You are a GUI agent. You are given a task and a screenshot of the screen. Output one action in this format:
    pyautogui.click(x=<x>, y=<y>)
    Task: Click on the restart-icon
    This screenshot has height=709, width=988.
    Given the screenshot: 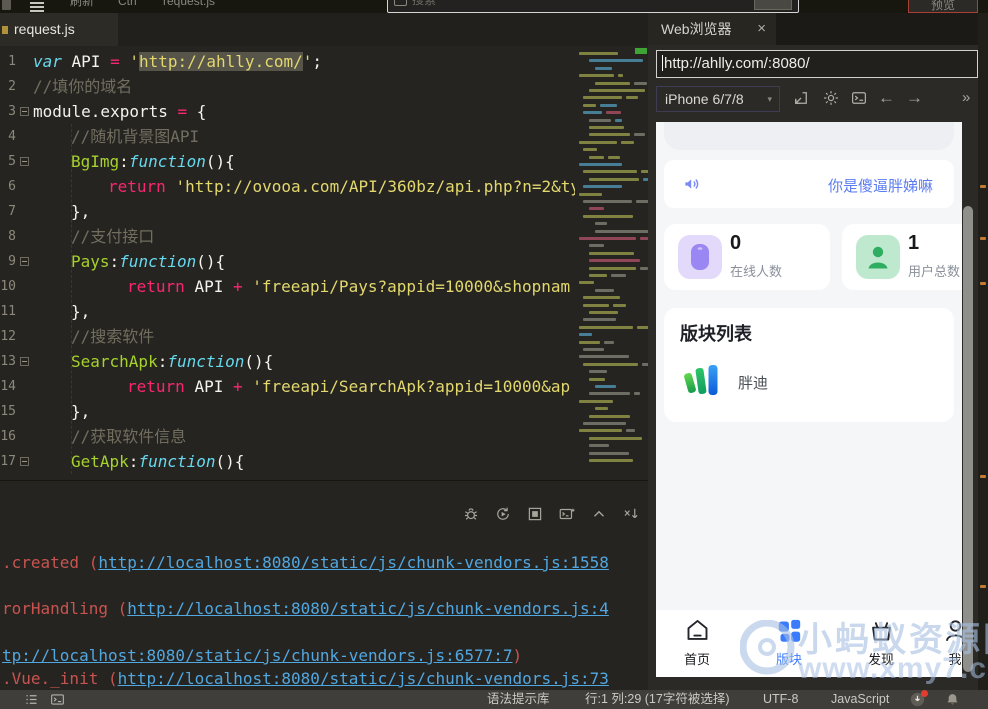 What is the action you would take?
    pyautogui.click(x=503, y=514)
    